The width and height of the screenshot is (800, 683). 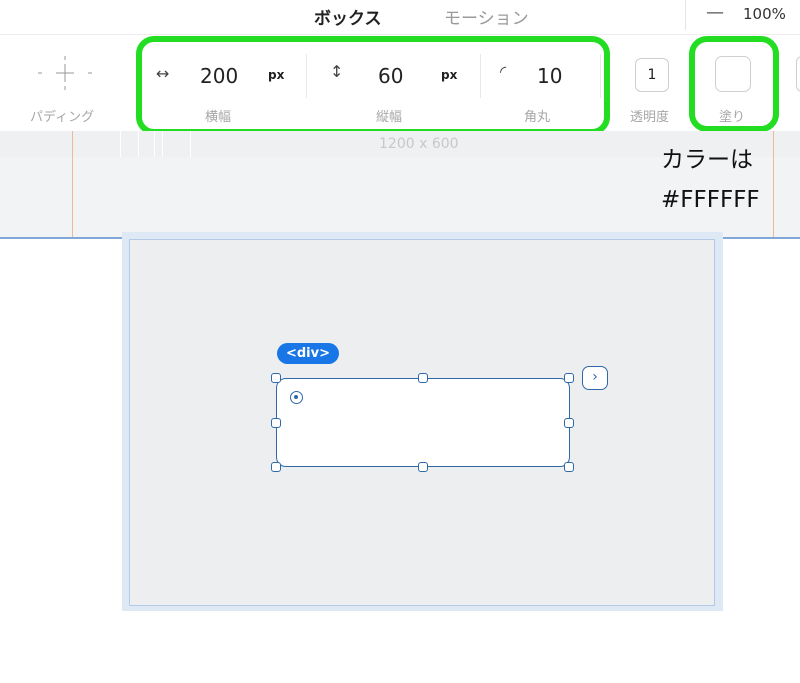 I want to click on resize-handle-bottom-right, so click(x=569, y=467).